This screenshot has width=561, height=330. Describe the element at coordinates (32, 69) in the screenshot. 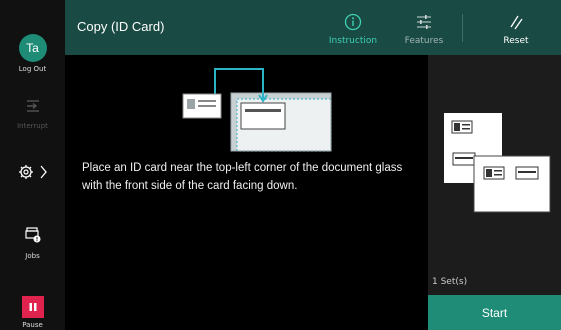

I see `logout-label: Log Out` at that location.